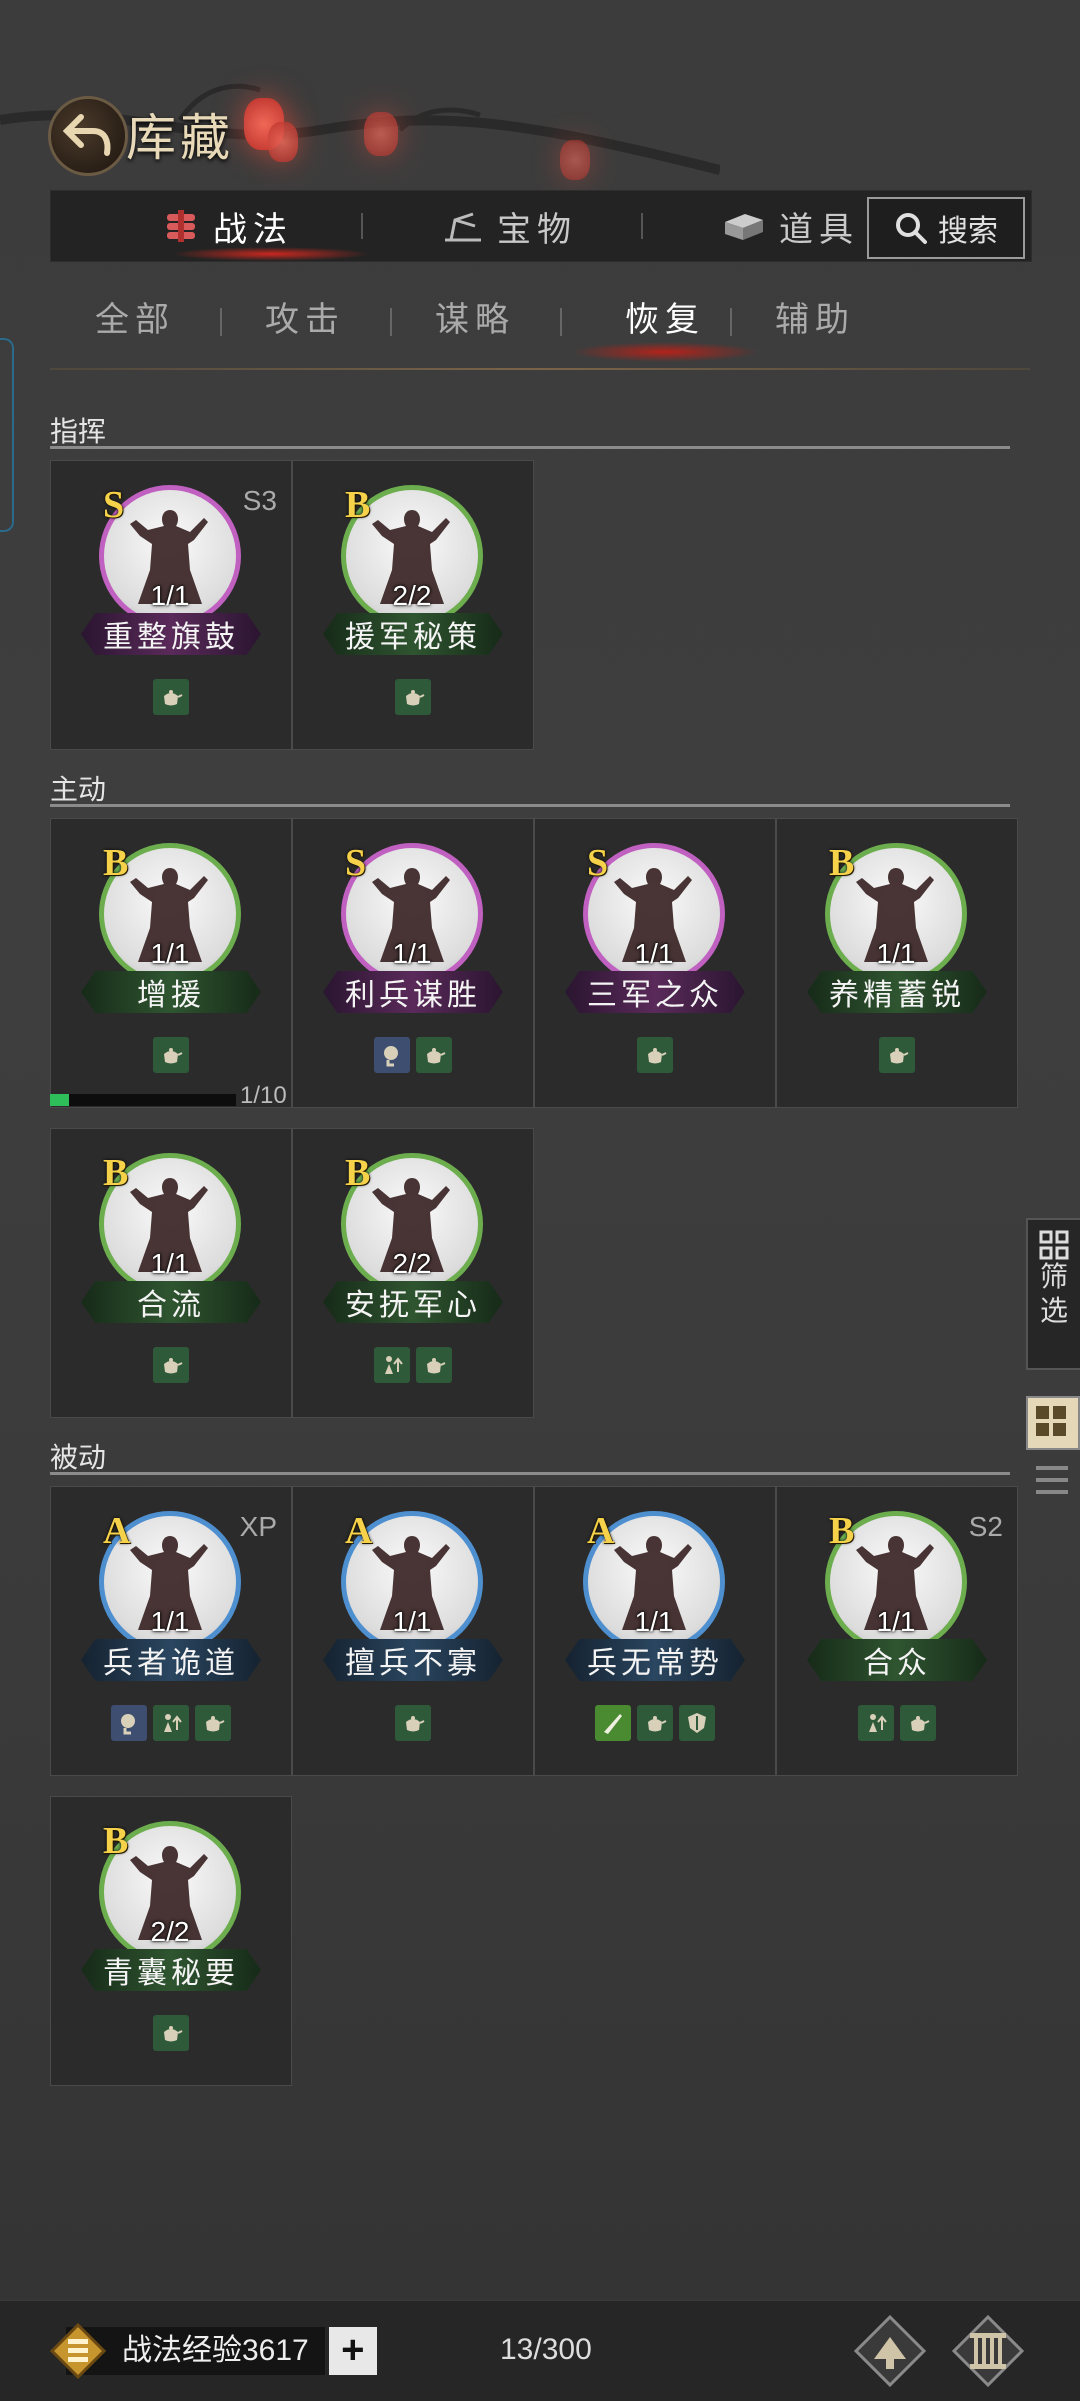 Image resolution: width=1080 pixels, height=2401 pixels. I want to click on subtab-attack: 攻击, so click(305, 320).